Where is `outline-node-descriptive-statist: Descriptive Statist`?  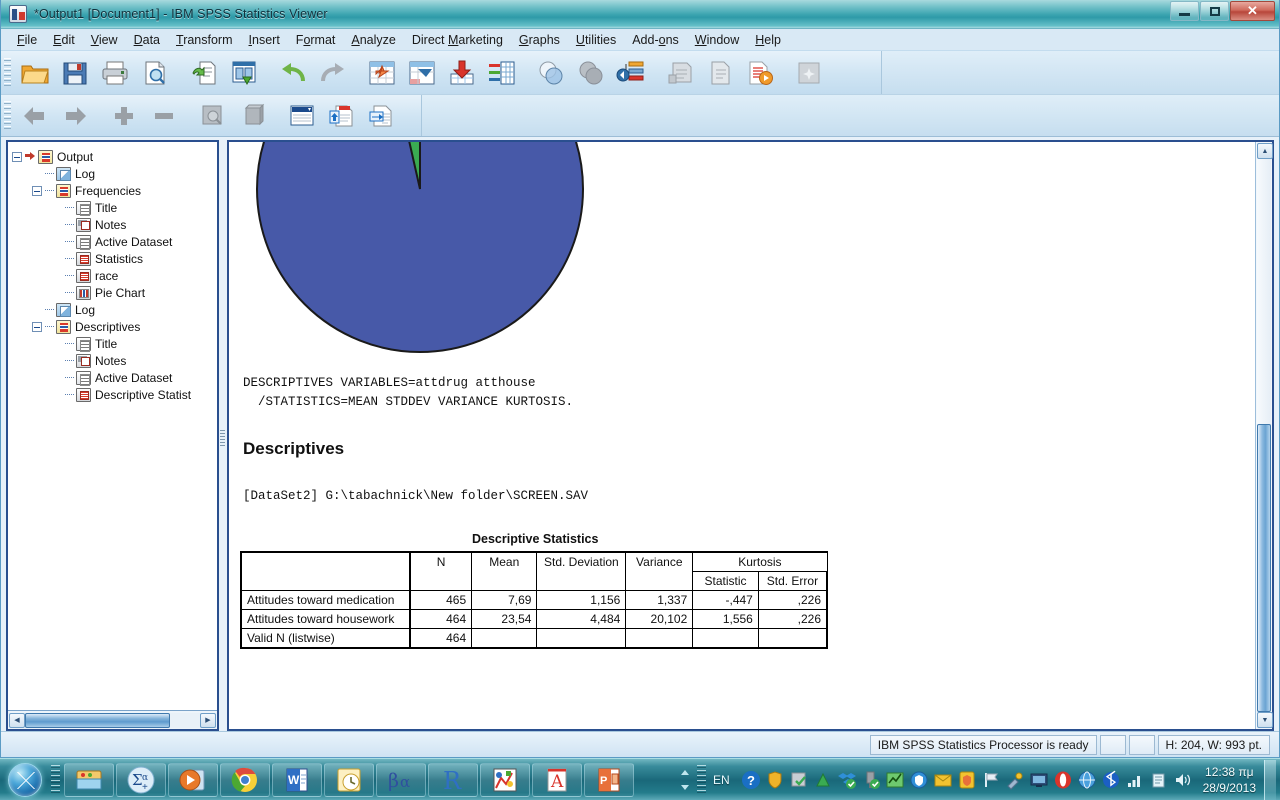
outline-node-descriptive-statist: Descriptive Statist is located at coordinates (114, 394).